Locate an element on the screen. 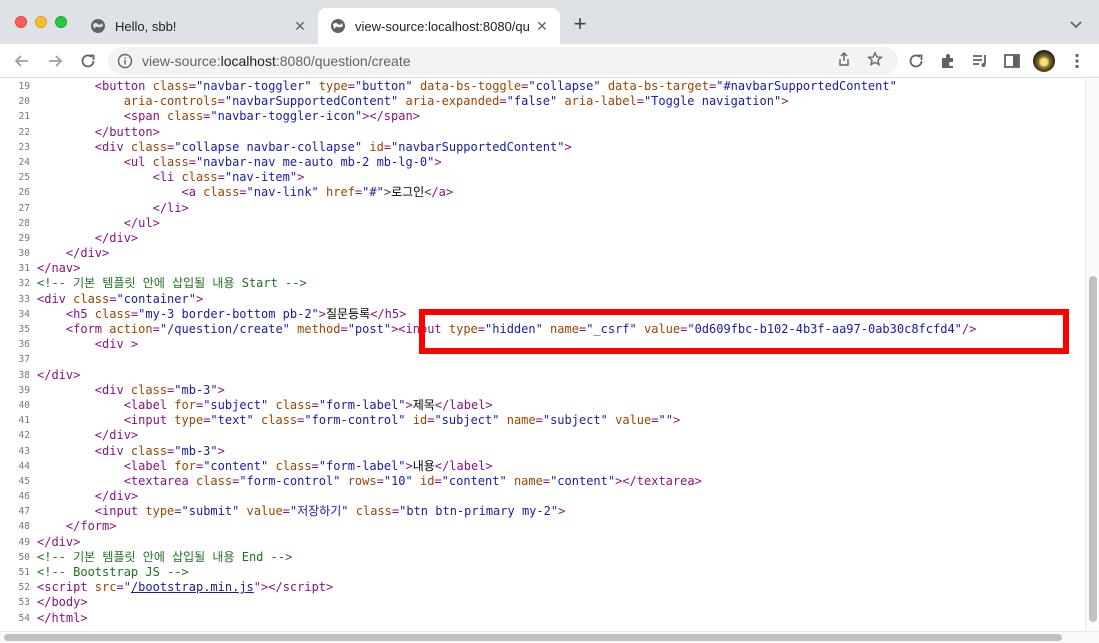 Image resolution: width=1099 pixels, height=643 pixels. source-line: 43 <div class="mb-3"> is located at coordinates (542, 451).